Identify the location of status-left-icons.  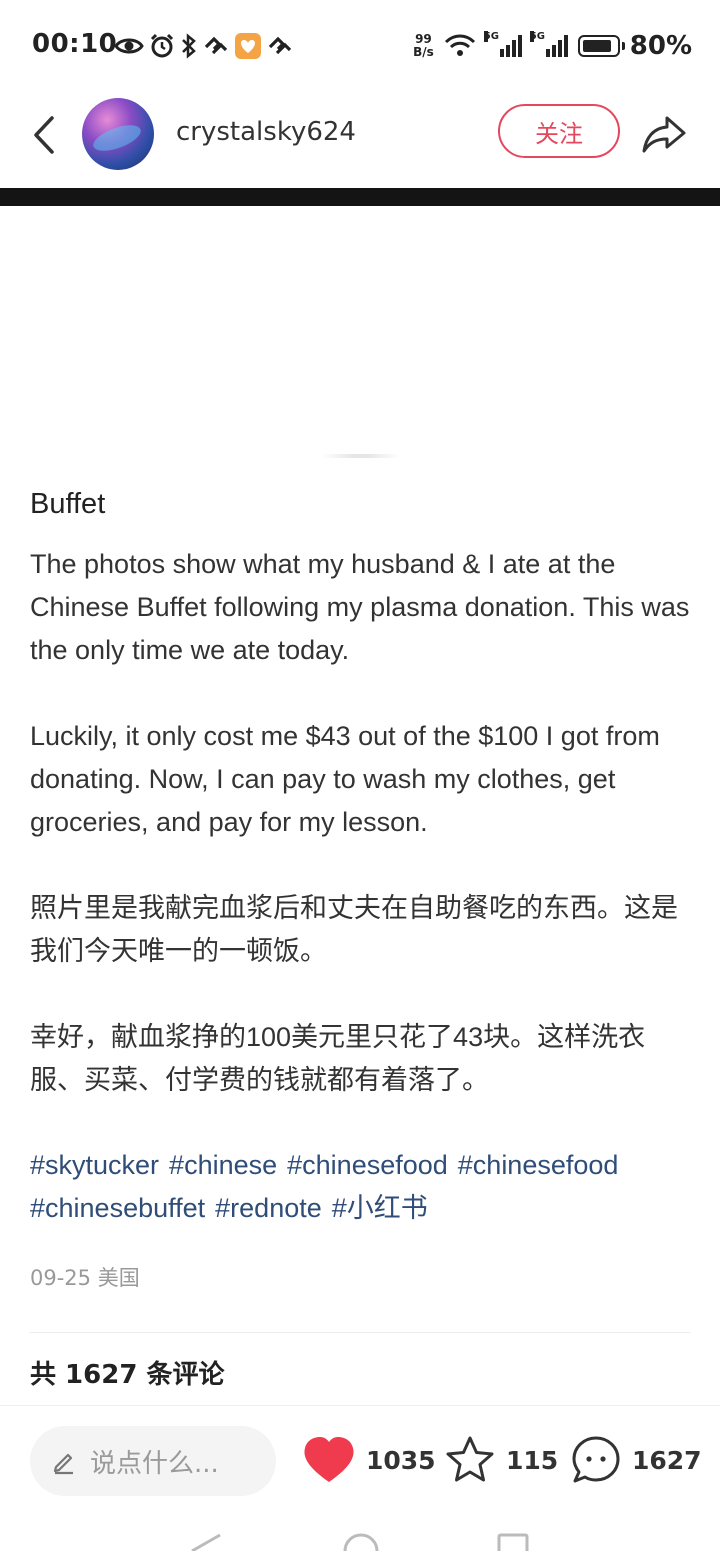
(203, 46).